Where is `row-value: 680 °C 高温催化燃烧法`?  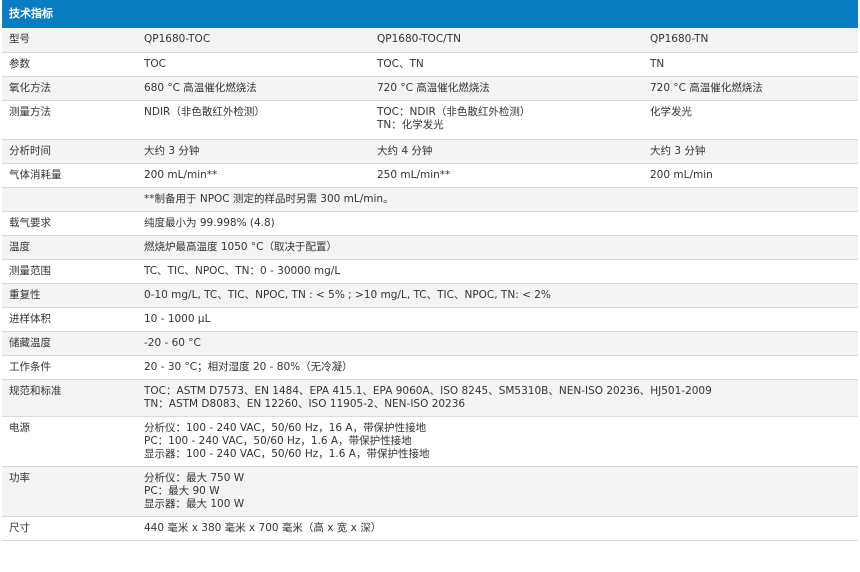
row-value: 680 °C 高温催化燃烧法 is located at coordinates (253, 88).